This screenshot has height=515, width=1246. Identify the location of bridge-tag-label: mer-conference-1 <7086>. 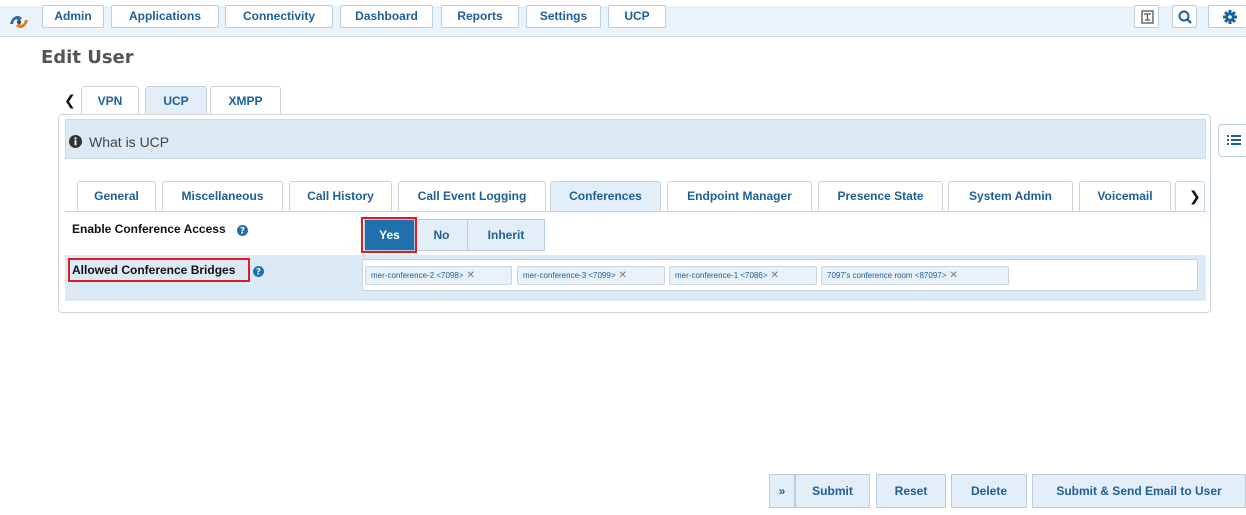
(721, 275).